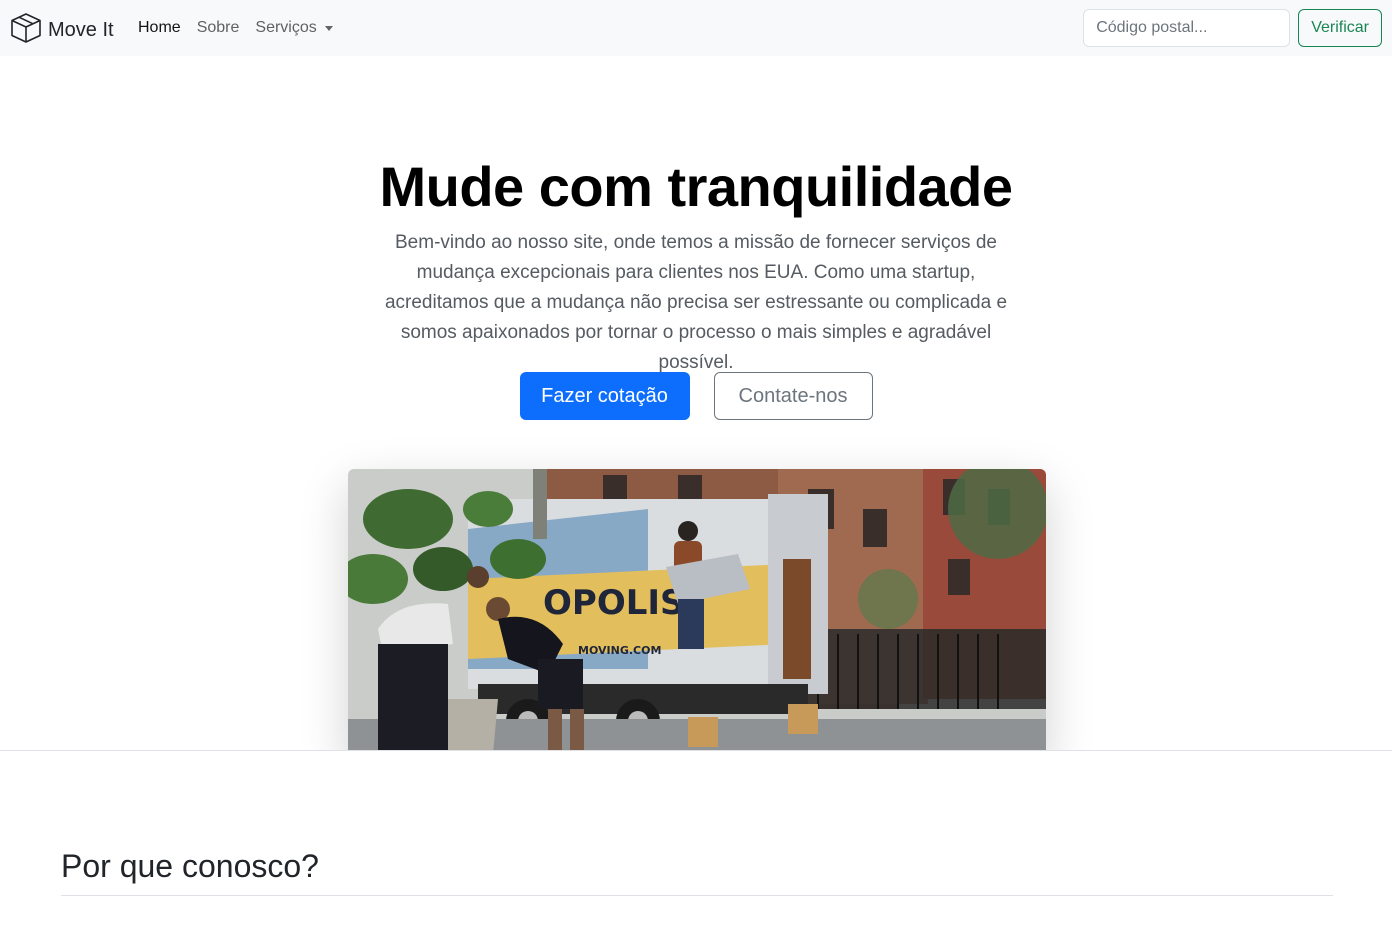 Image resolution: width=1392 pixels, height=936 pixels. What do you see at coordinates (190, 866) in the screenshot?
I see `section-title: Por que conosco?` at bounding box center [190, 866].